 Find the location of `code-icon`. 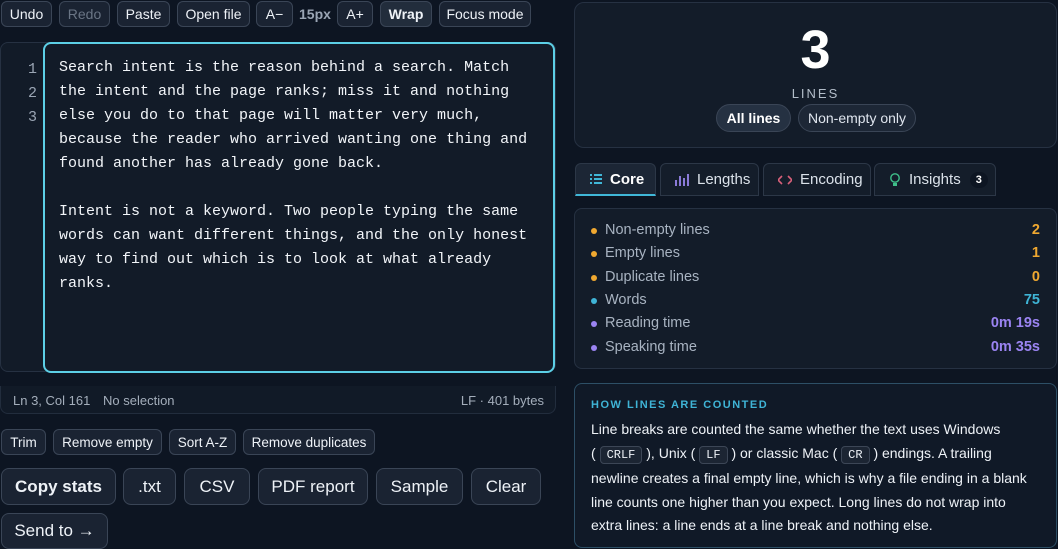

code-icon is located at coordinates (785, 179).